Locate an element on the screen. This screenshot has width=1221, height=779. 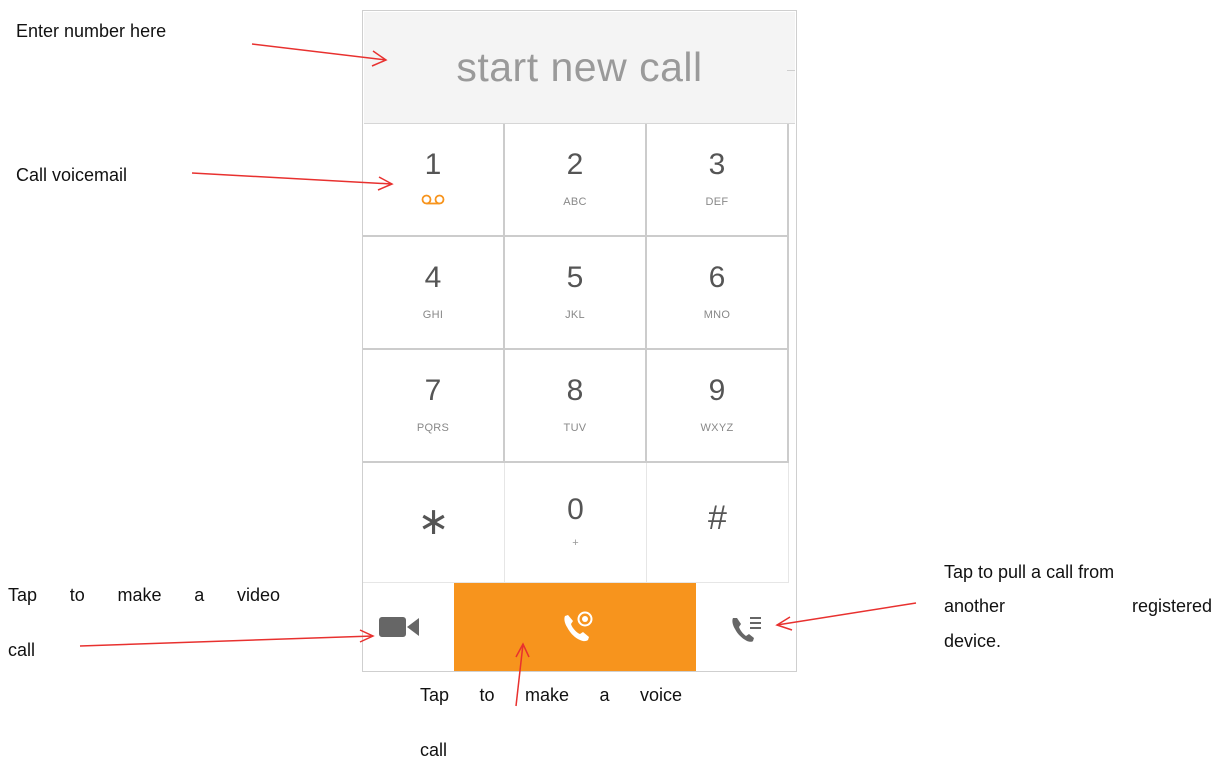
arrow-voice-call is located at coordinates (519, 675).